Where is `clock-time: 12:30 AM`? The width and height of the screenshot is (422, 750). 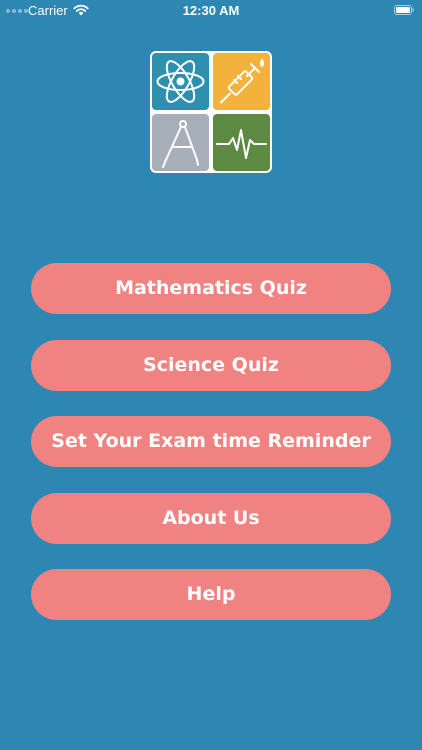 clock-time: 12:30 AM is located at coordinates (211, 10).